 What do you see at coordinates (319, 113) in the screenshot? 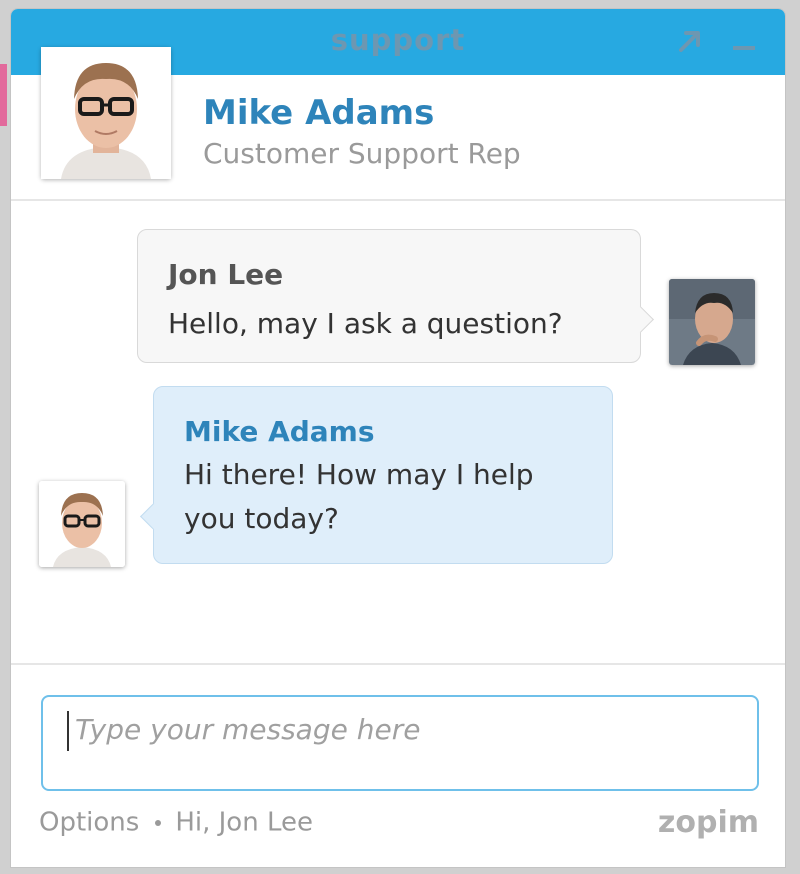
I see `agent-name: Mike Adams` at bounding box center [319, 113].